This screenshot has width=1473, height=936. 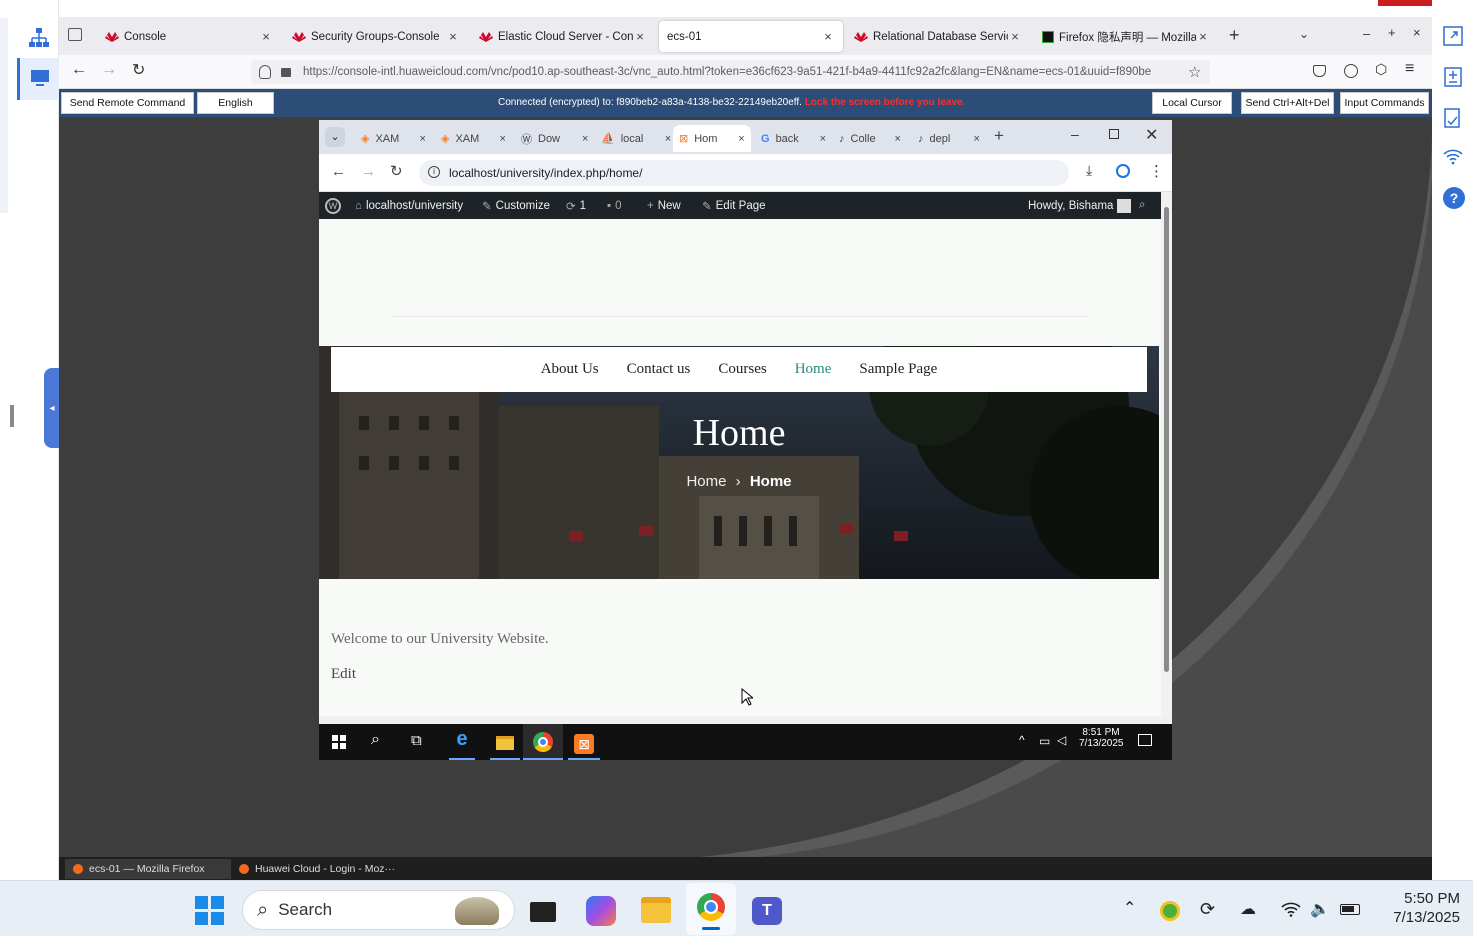 I want to click on wp-site-link: ⌂ localhost/university, so click(x=409, y=205).